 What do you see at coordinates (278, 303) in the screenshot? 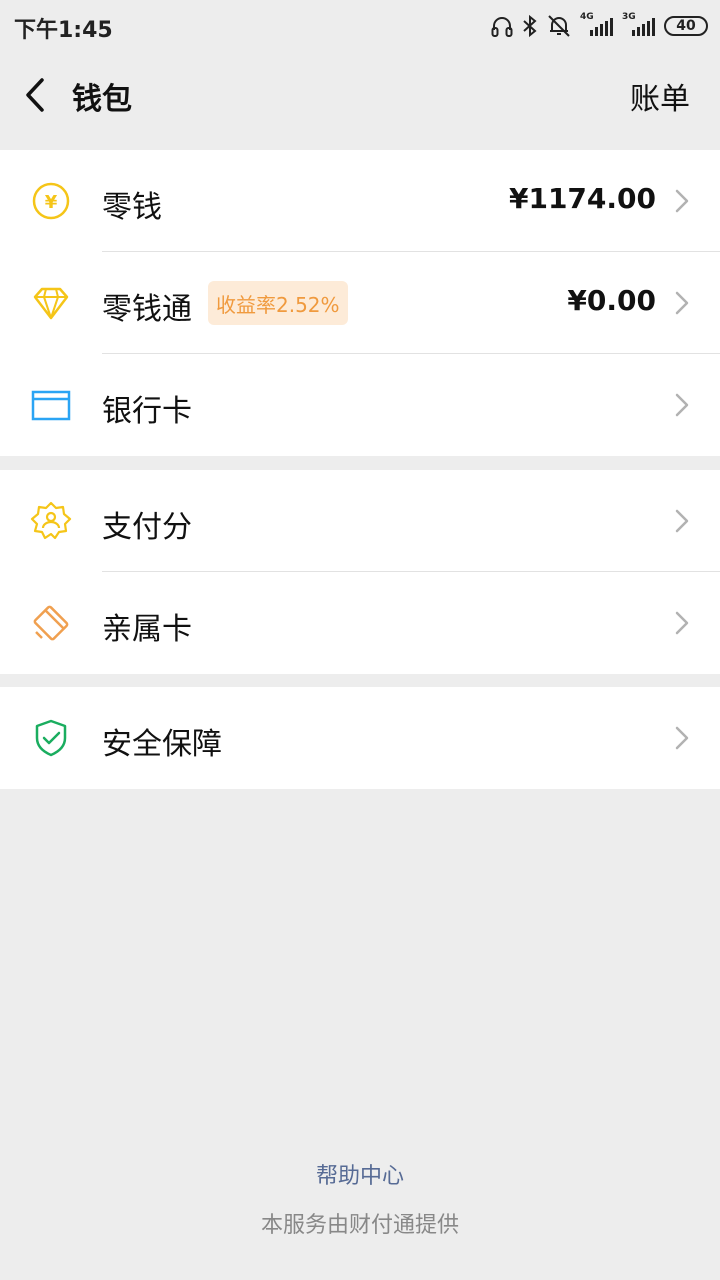
I see `yield-rate-badge: 收益率2.52%` at bounding box center [278, 303].